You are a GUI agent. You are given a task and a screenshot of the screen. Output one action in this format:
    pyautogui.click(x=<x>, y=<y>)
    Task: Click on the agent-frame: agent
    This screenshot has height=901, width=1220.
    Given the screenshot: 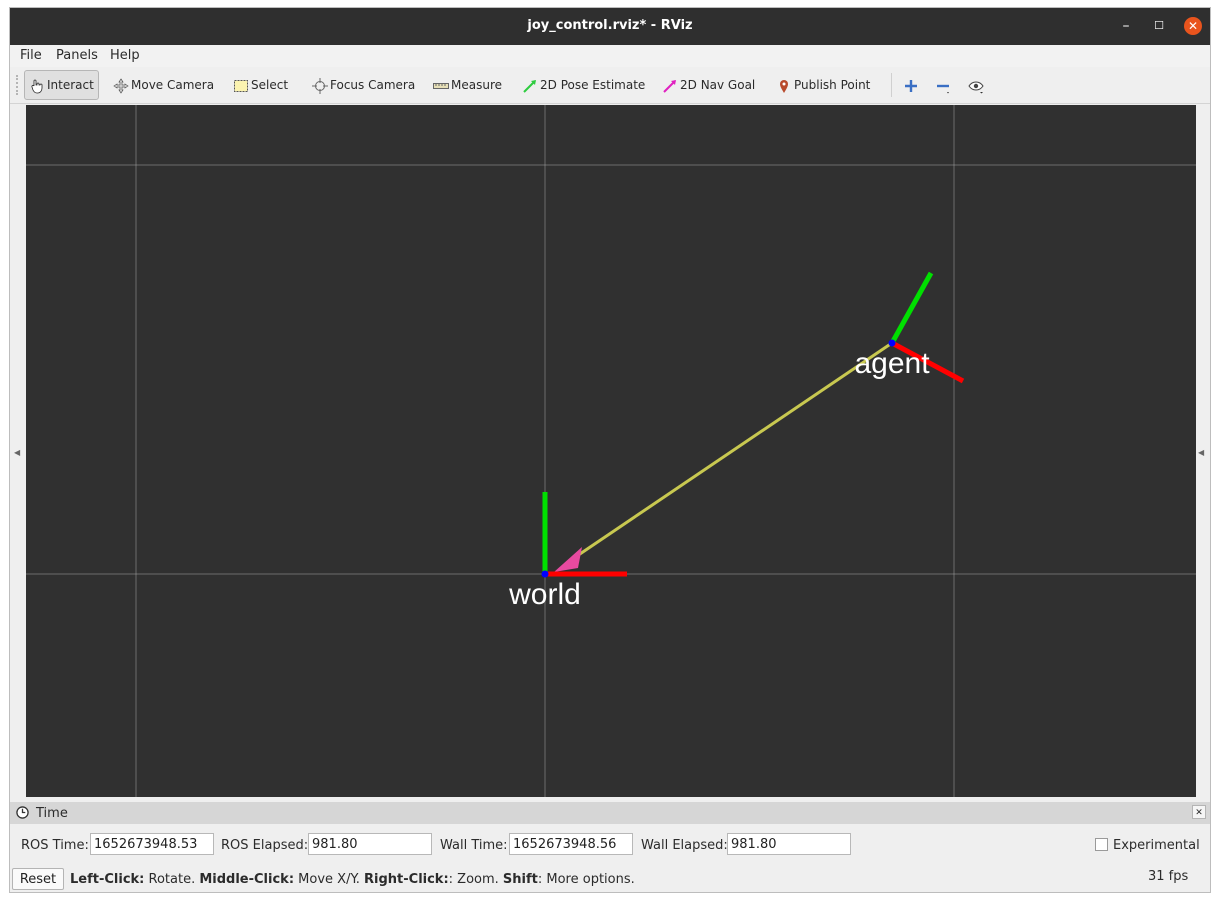 What is the action you would take?
    pyautogui.click(x=909, y=327)
    